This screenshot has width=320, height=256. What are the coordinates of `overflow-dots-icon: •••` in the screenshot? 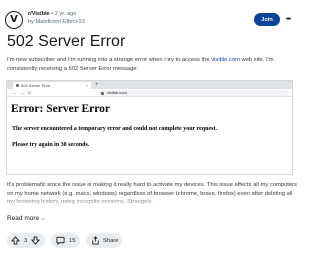 It's located at (288, 19).